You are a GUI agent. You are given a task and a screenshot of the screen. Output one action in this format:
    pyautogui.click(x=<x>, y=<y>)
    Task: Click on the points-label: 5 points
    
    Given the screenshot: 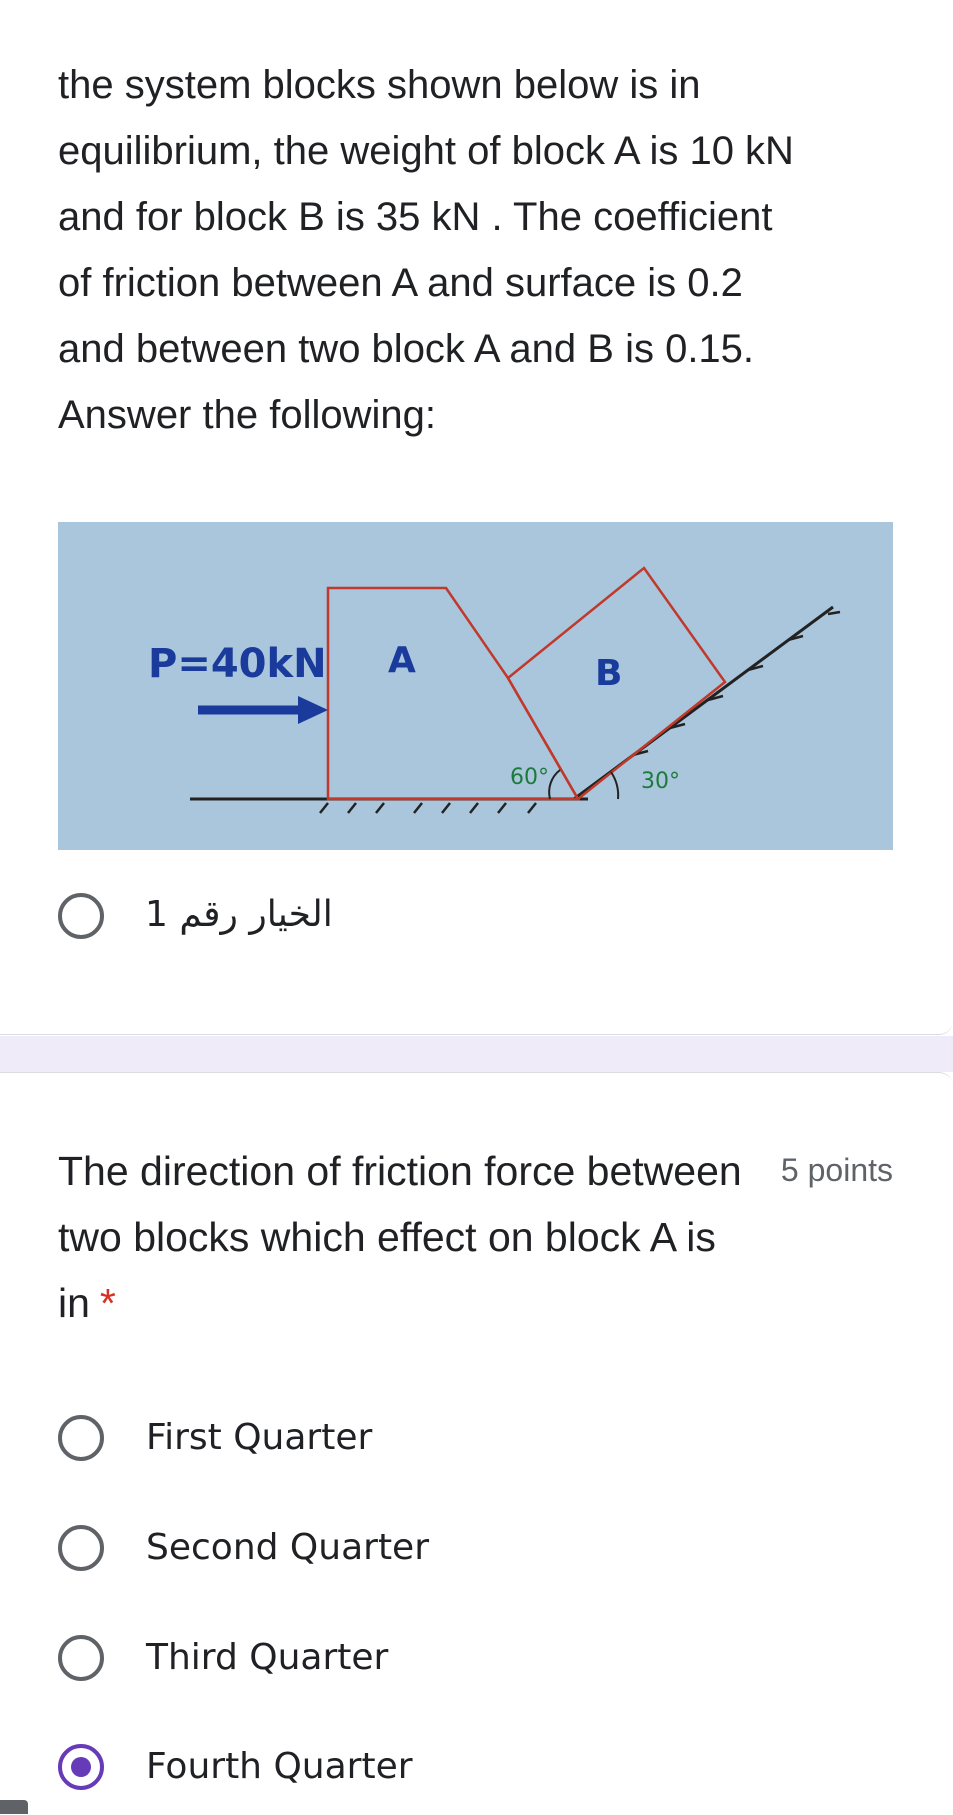 What is the action you would take?
    pyautogui.click(x=836, y=1170)
    